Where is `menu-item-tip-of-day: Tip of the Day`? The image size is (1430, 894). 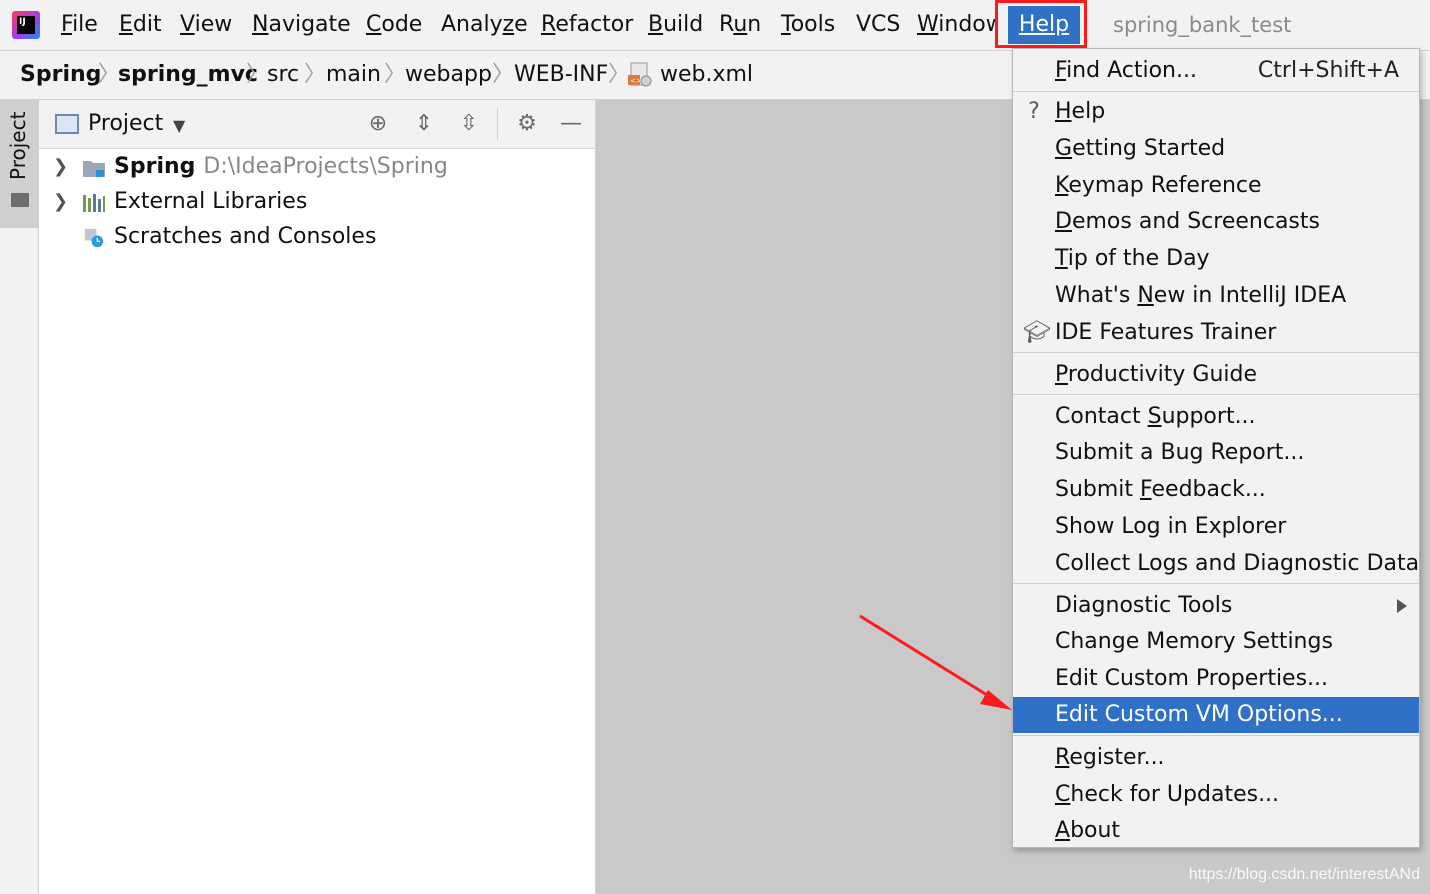 menu-item-tip-of-day: Tip of the Day is located at coordinates (1216, 259).